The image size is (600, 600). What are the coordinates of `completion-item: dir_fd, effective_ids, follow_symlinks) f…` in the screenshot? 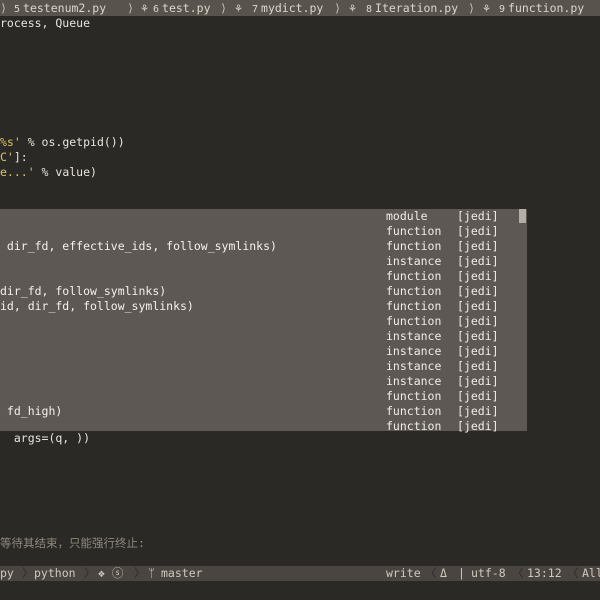 It's located at (263, 246).